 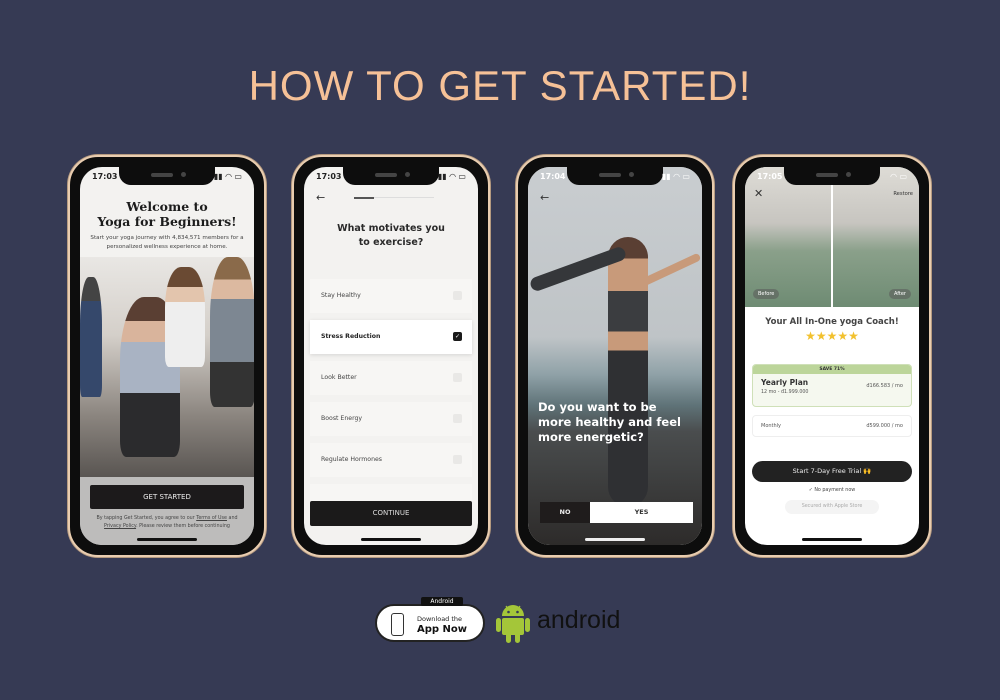 I want to click on welcome-title: Welcome to Yoga for Beginners!, so click(x=167, y=214).